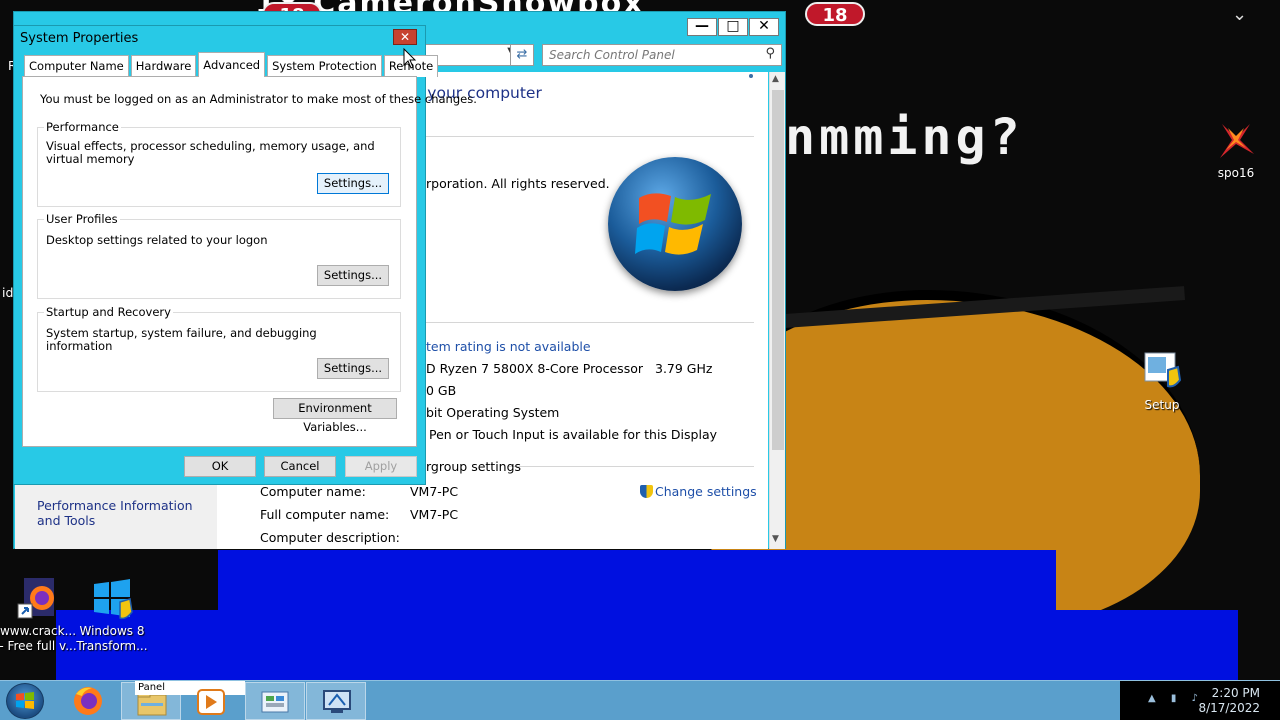 The height and width of the screenshot is (720, 1280). What do you see at coordinates (324, 66) in the screenshot?
I see `tab-system-protection: System Protection` at bounding box center [324, 66].